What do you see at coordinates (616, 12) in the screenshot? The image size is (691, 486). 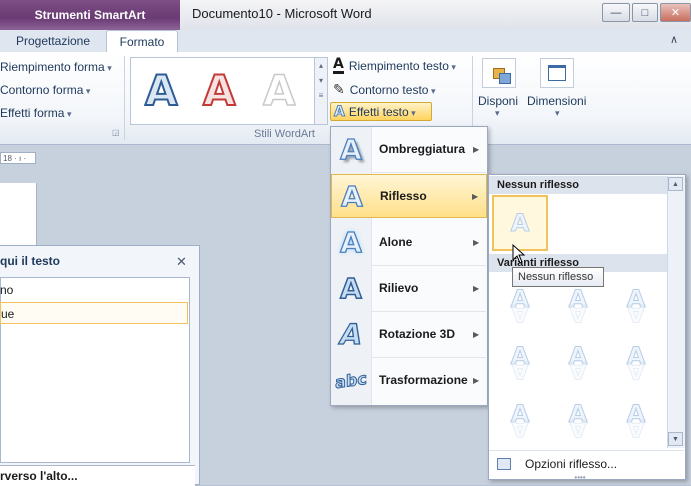 I see `minimize-button: —` at bounding box center [616, 12].